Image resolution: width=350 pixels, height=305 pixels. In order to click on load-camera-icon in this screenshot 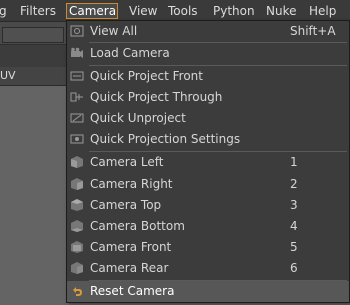, I will do `click(77, 53)`.